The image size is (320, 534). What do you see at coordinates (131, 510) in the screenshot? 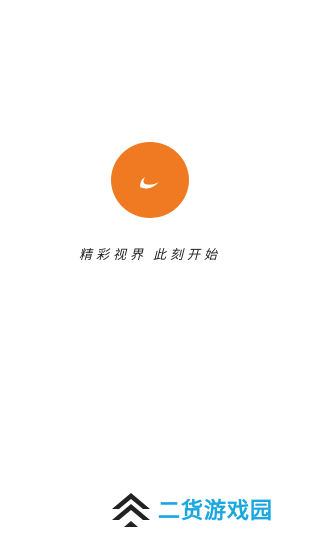
I see `chevron-stack-icon` at bounding box center [131, 510].